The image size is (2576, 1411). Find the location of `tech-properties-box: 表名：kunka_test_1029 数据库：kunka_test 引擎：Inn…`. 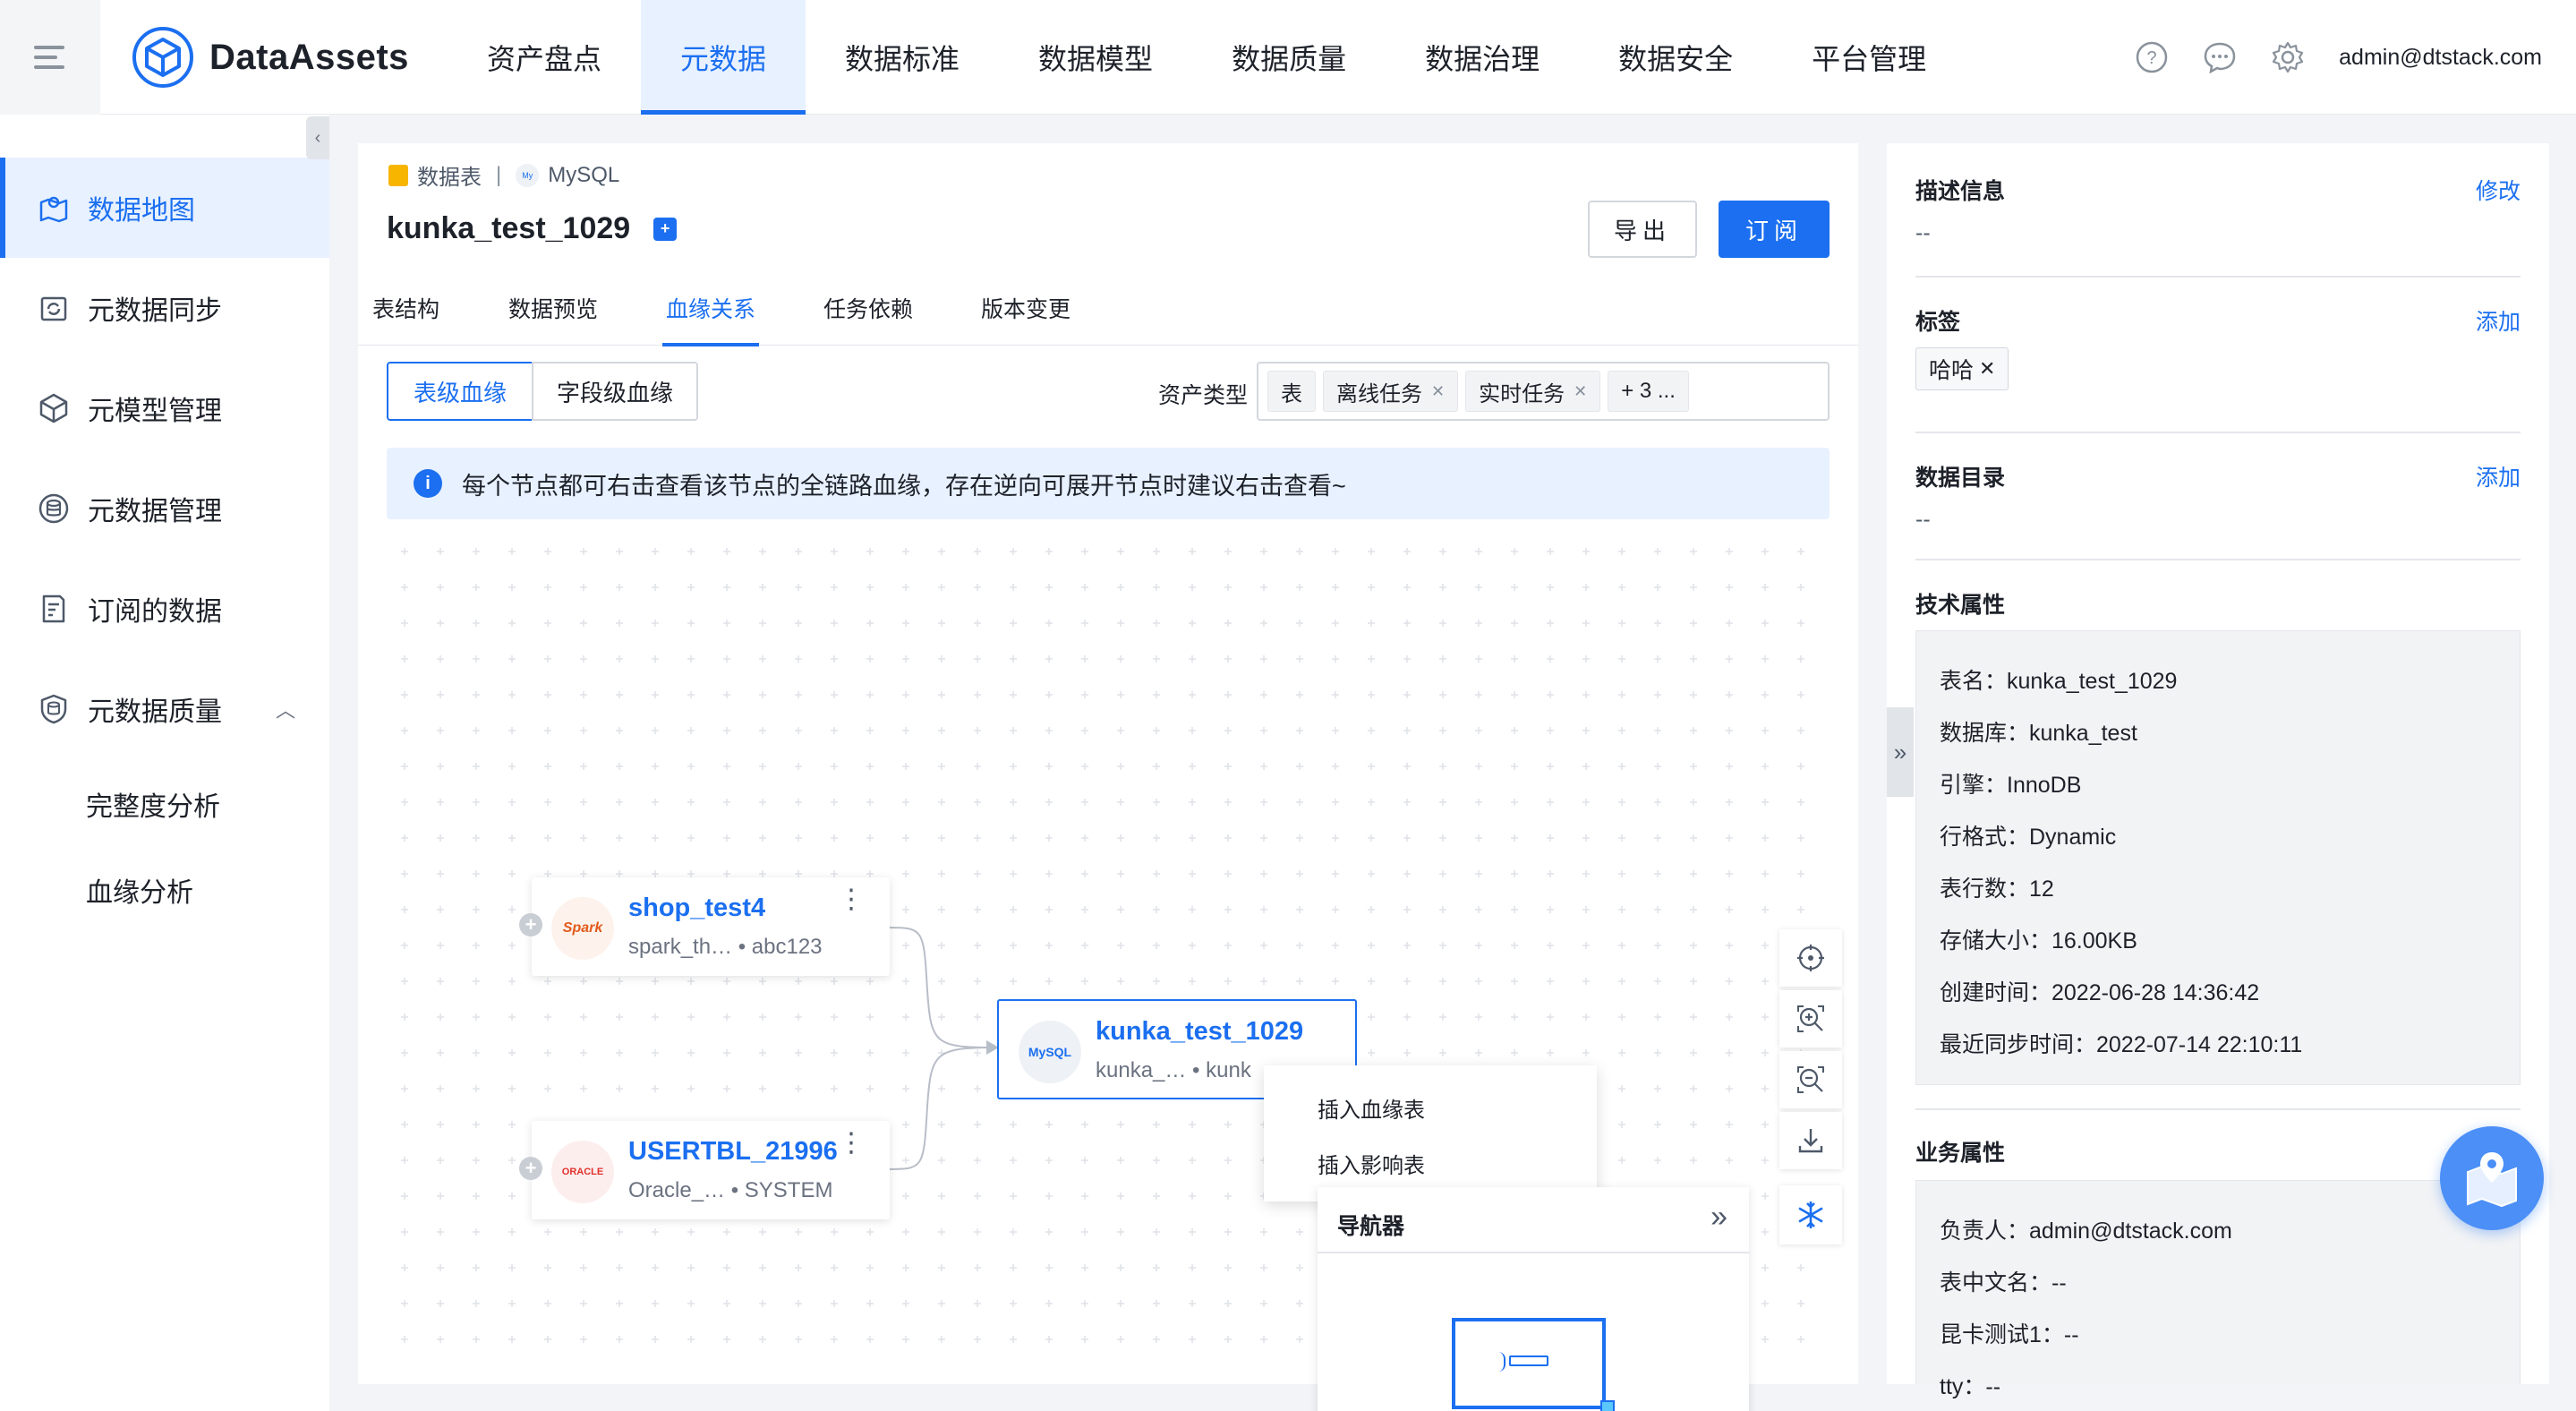

tech-properties-box: 表名：kunka_test_1029 数据库：kunka_test 引擎：Inn… is located at coordinates (2218, 857).